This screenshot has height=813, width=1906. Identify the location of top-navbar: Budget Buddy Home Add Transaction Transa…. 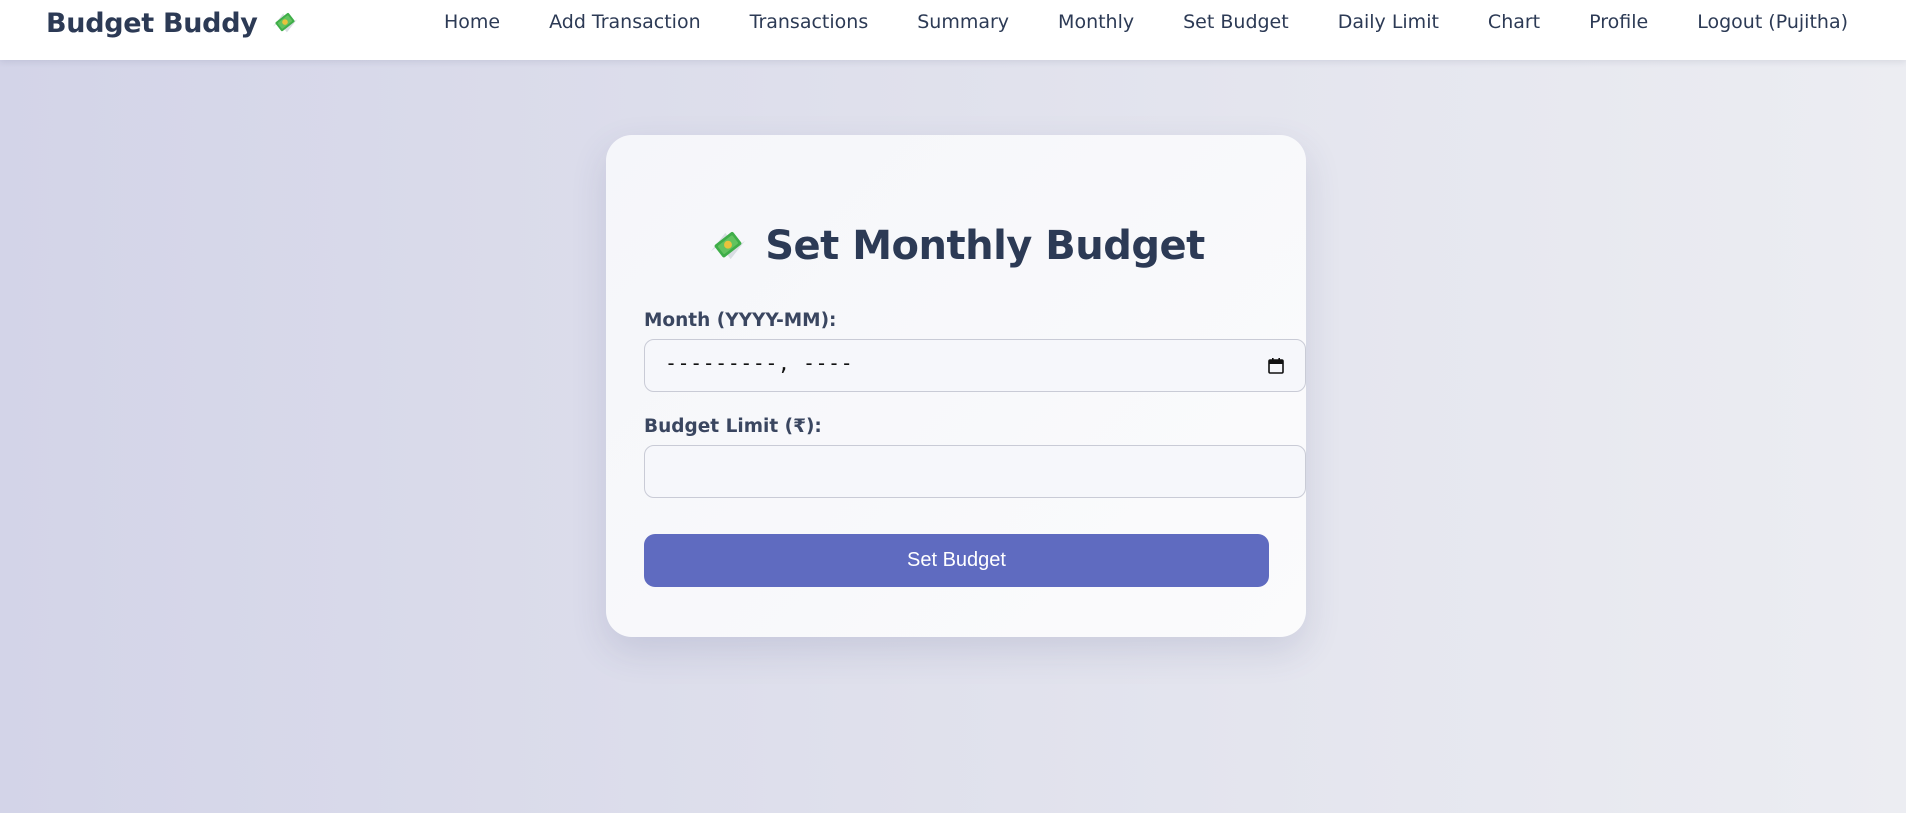
(953, 30).